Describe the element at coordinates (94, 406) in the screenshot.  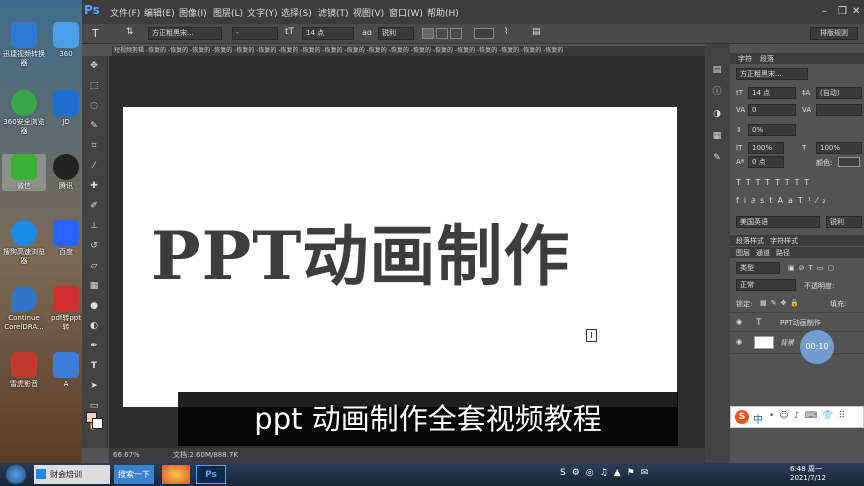
I see `shape-tool-icon: ▭` at that location.